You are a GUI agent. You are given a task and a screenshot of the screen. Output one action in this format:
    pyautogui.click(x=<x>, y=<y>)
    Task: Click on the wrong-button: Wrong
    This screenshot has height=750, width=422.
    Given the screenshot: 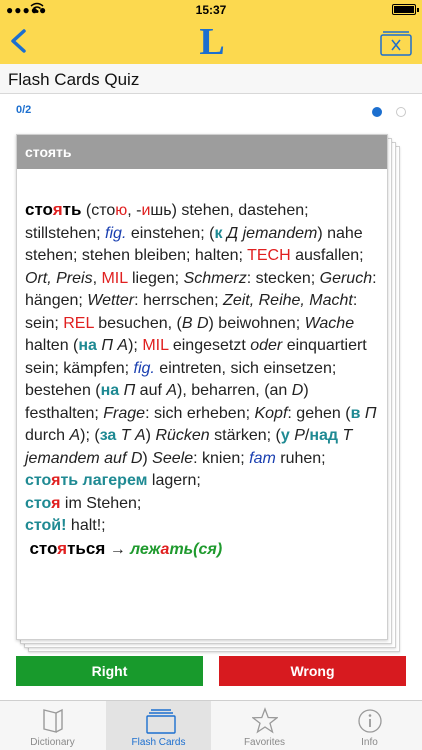 What is the action you would take?
    pyautogui.click(x=312, y=671)
    